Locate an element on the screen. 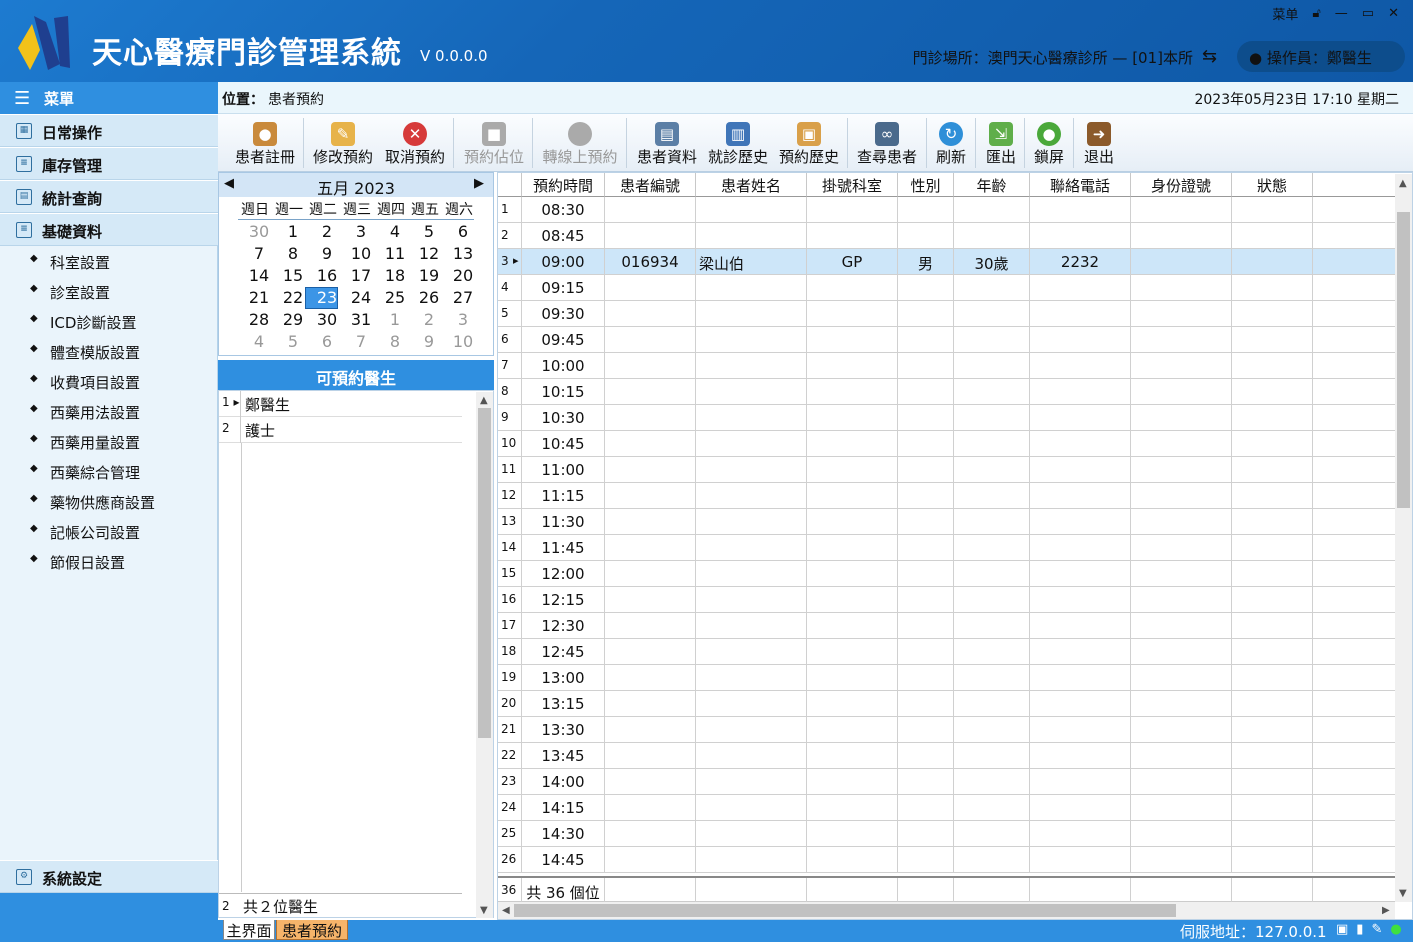 The height and width of the screenshot is (942, 1413). calendar-day: 8 is located at coordinates (395, 341).